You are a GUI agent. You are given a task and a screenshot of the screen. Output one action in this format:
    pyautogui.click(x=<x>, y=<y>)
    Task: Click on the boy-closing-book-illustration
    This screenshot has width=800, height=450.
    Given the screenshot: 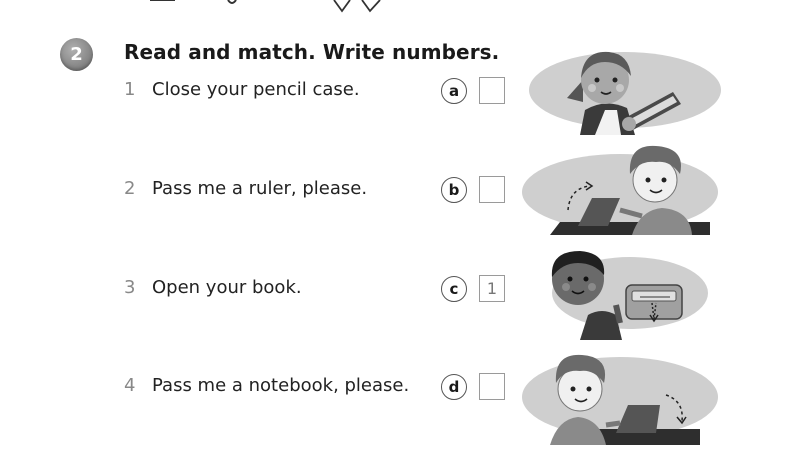 What is the action you would take?
    pyautogui.click(x=620, y=190)
    